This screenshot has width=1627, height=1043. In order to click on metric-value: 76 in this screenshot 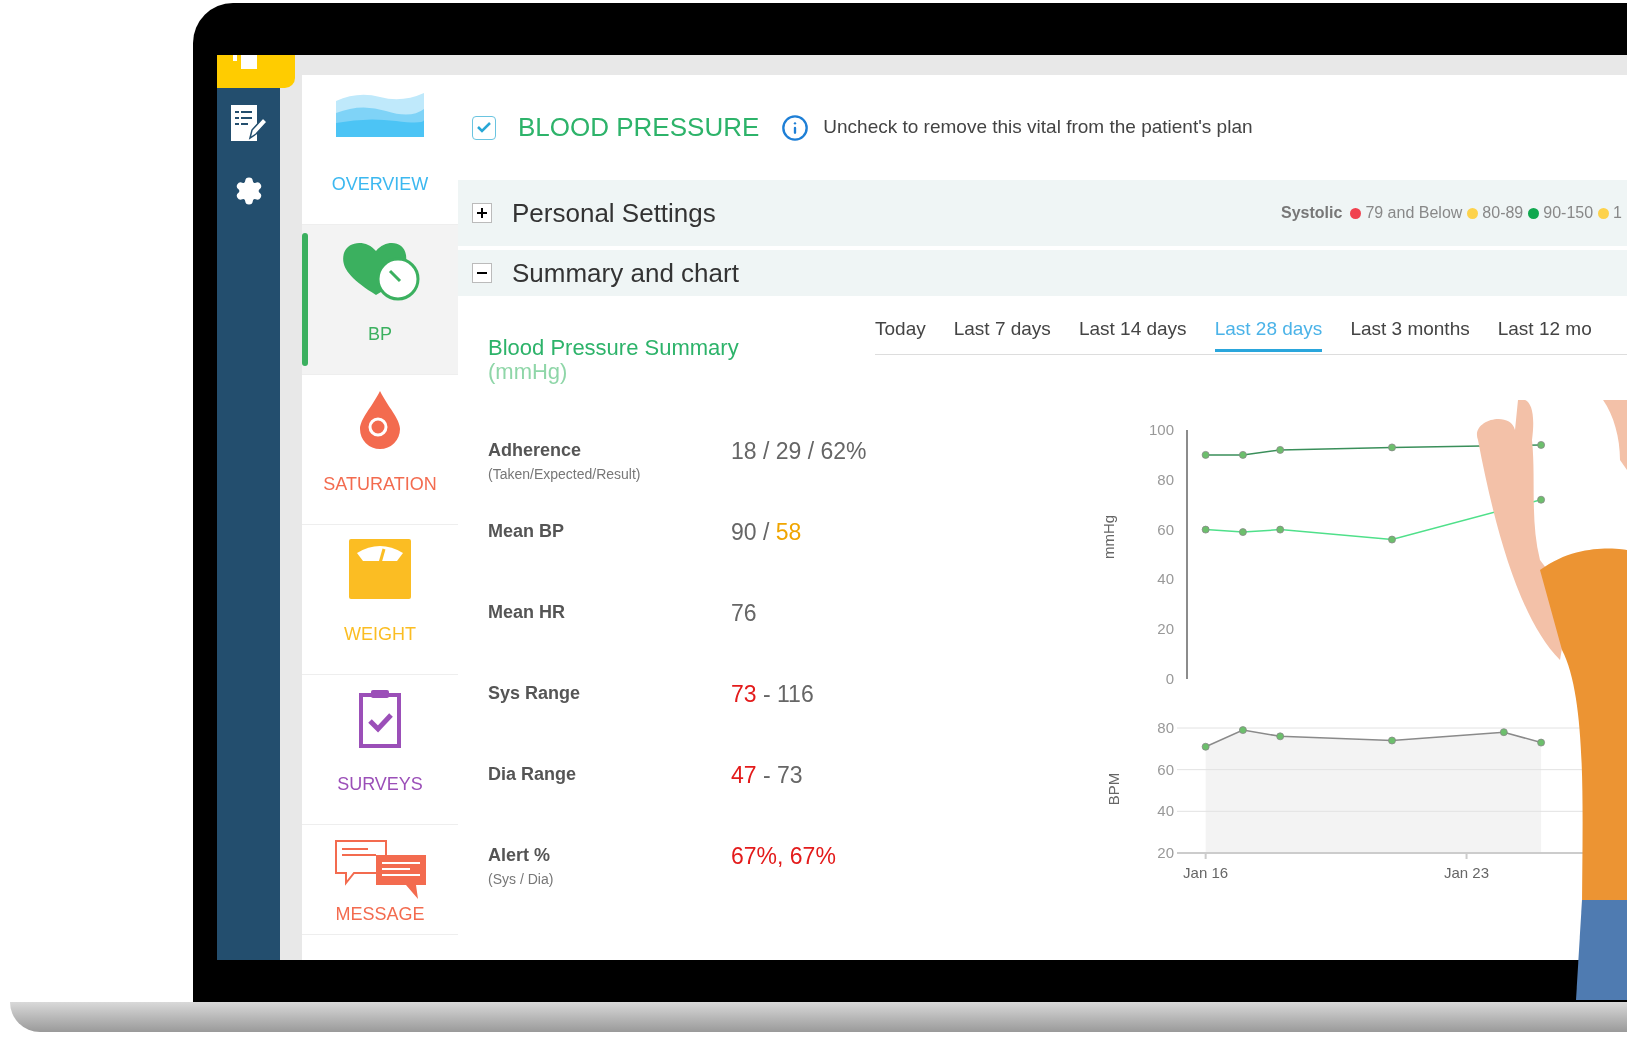, I will do `click(744, 609)`.